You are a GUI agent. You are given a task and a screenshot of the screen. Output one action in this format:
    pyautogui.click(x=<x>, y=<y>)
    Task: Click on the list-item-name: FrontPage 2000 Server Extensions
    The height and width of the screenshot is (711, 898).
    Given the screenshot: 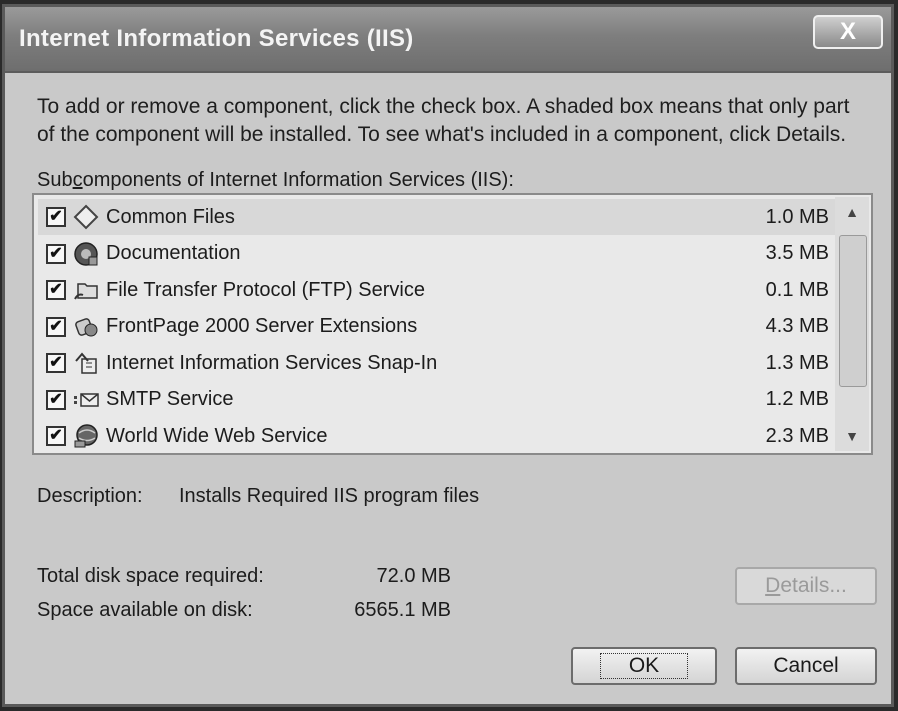 What is the action you would take?
    pyautogui.click(x=262, y=326)
    